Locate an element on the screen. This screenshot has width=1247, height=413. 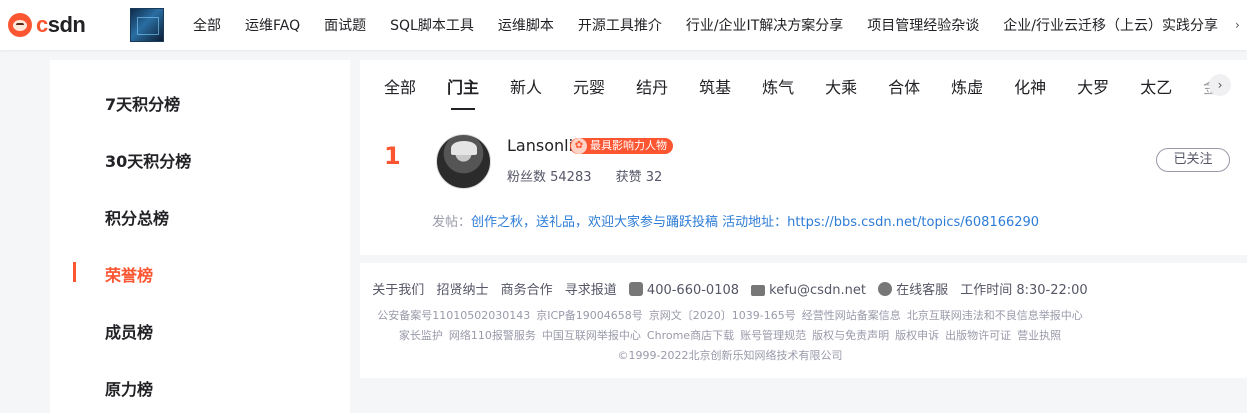
nav-link-3: SQL脚本工具 is located at coordinates (432, 25).